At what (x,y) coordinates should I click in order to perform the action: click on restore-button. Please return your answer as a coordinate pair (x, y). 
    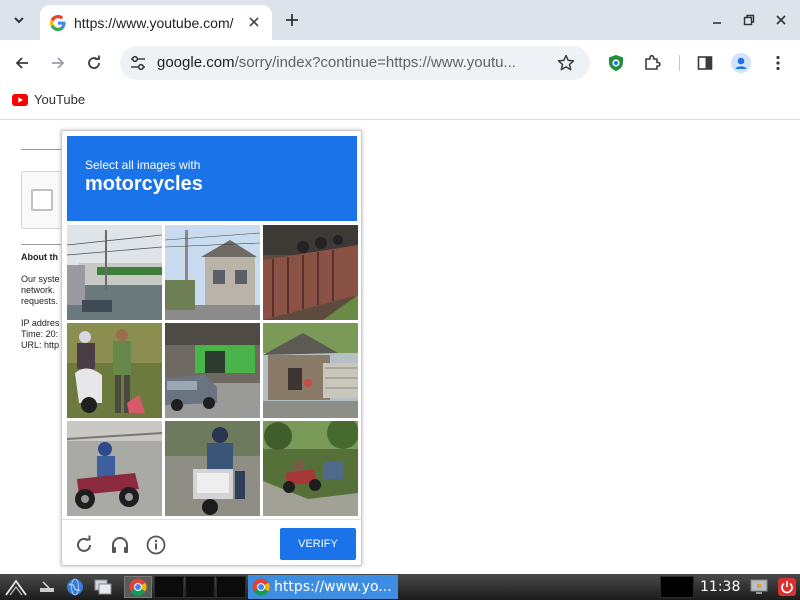
    Looking at the image, I should click on (749, 20).